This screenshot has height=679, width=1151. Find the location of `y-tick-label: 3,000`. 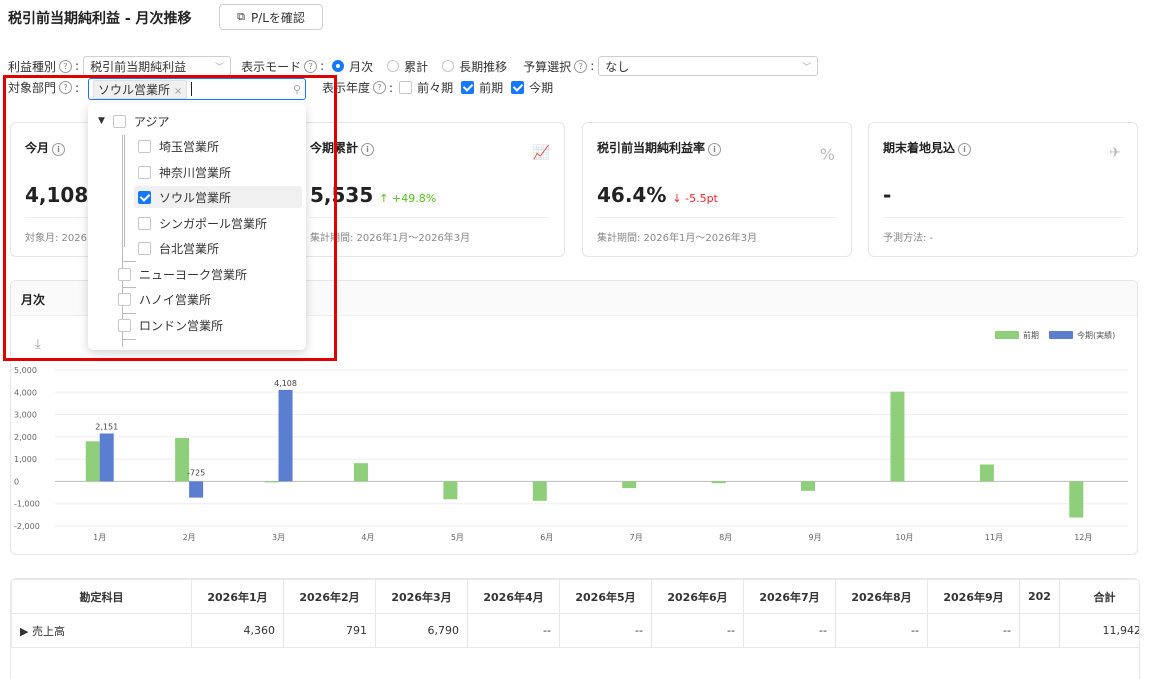

y-tick-label: 3,000 is located at coordinates (25, 415).